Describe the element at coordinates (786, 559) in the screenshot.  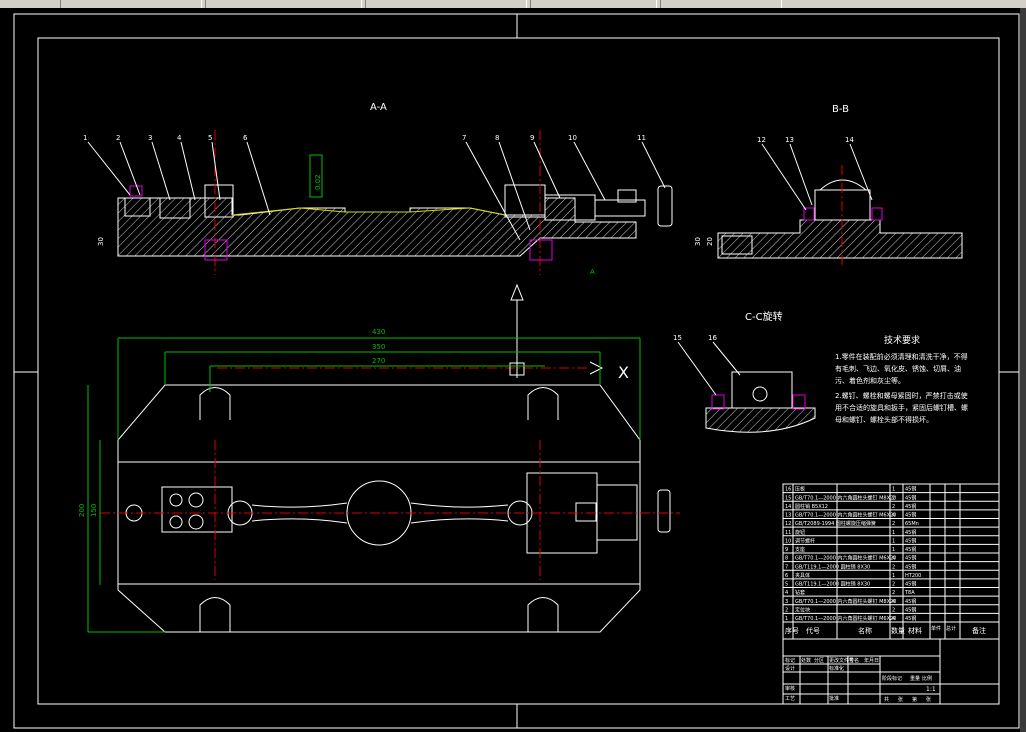
I see `bom-cell: 8` at that location.